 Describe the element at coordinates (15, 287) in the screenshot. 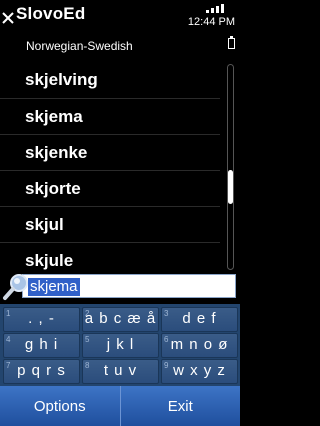

I see `search-icon` at that location.